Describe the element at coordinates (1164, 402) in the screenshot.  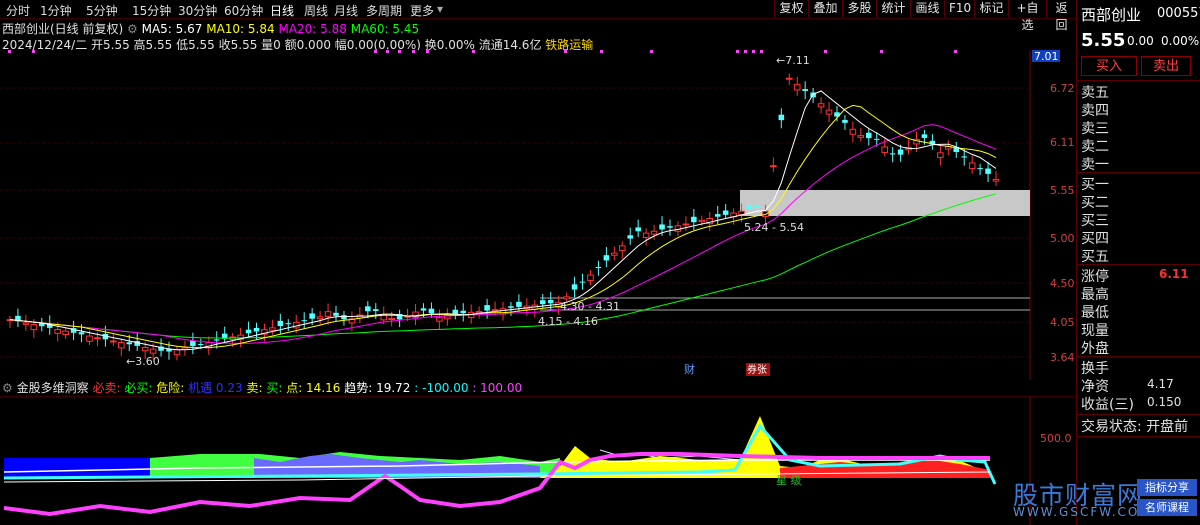
I see `eps-value: 0.150` at that location.